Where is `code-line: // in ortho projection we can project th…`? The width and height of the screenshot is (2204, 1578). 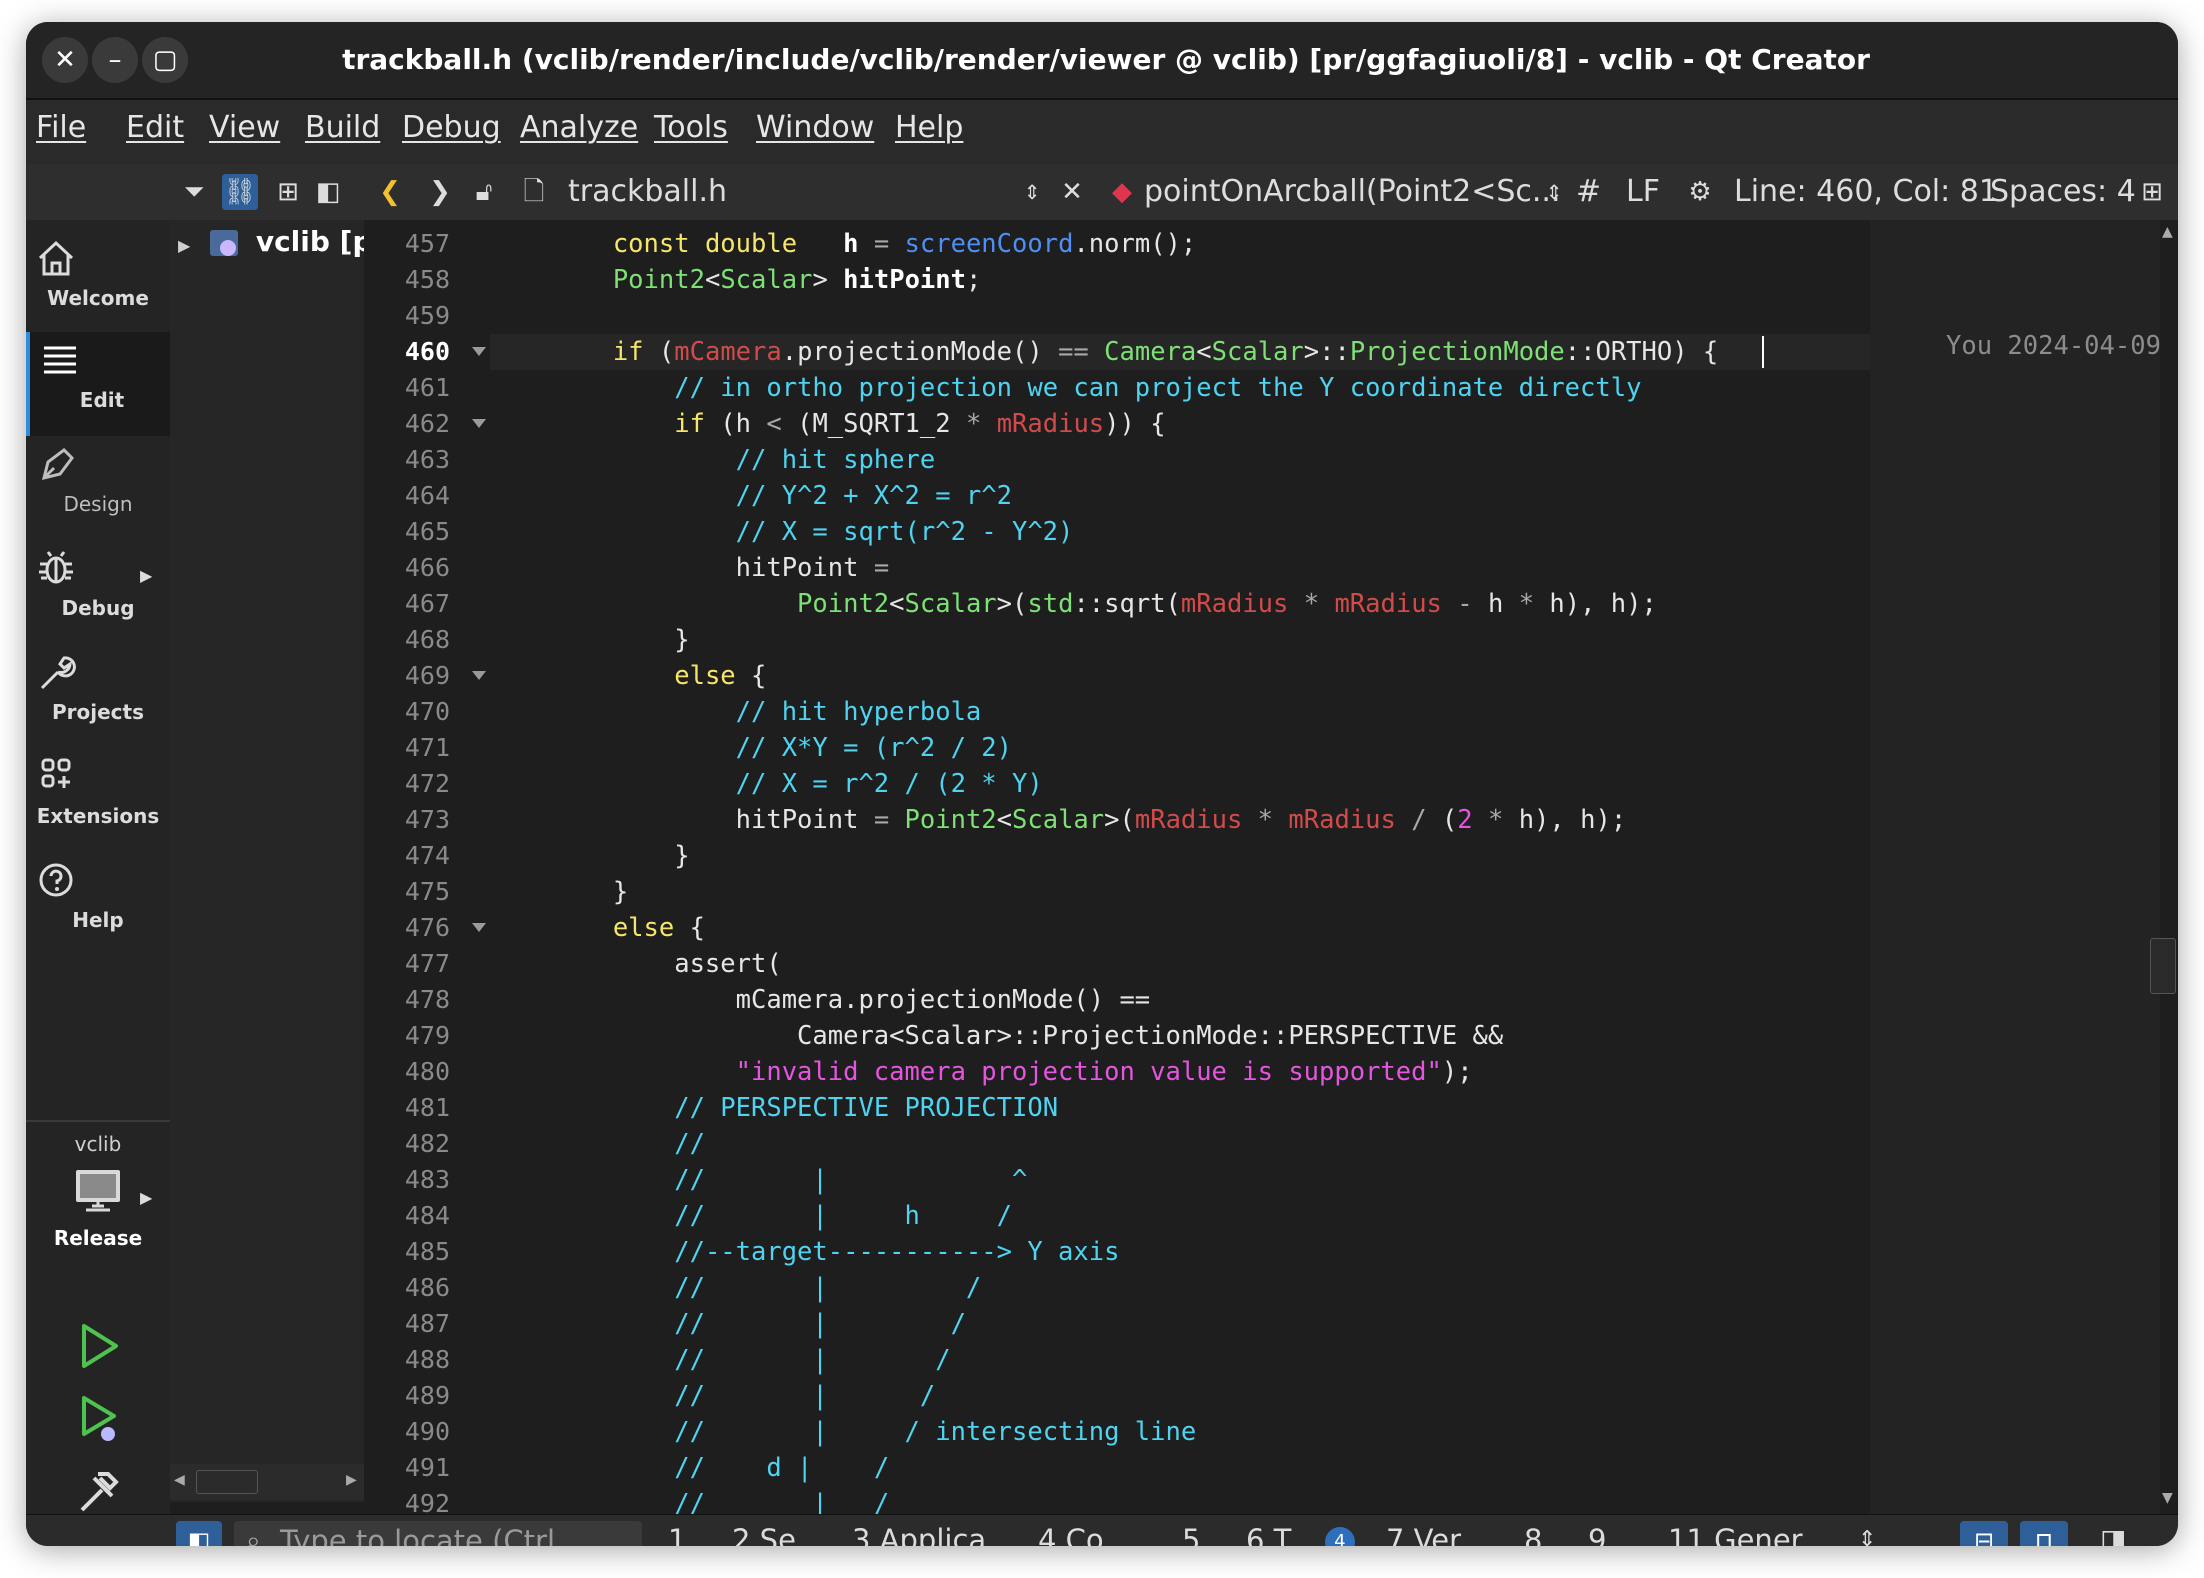
code-line: // in ortho projection we can project th… is located at coordinates (1180, 388).